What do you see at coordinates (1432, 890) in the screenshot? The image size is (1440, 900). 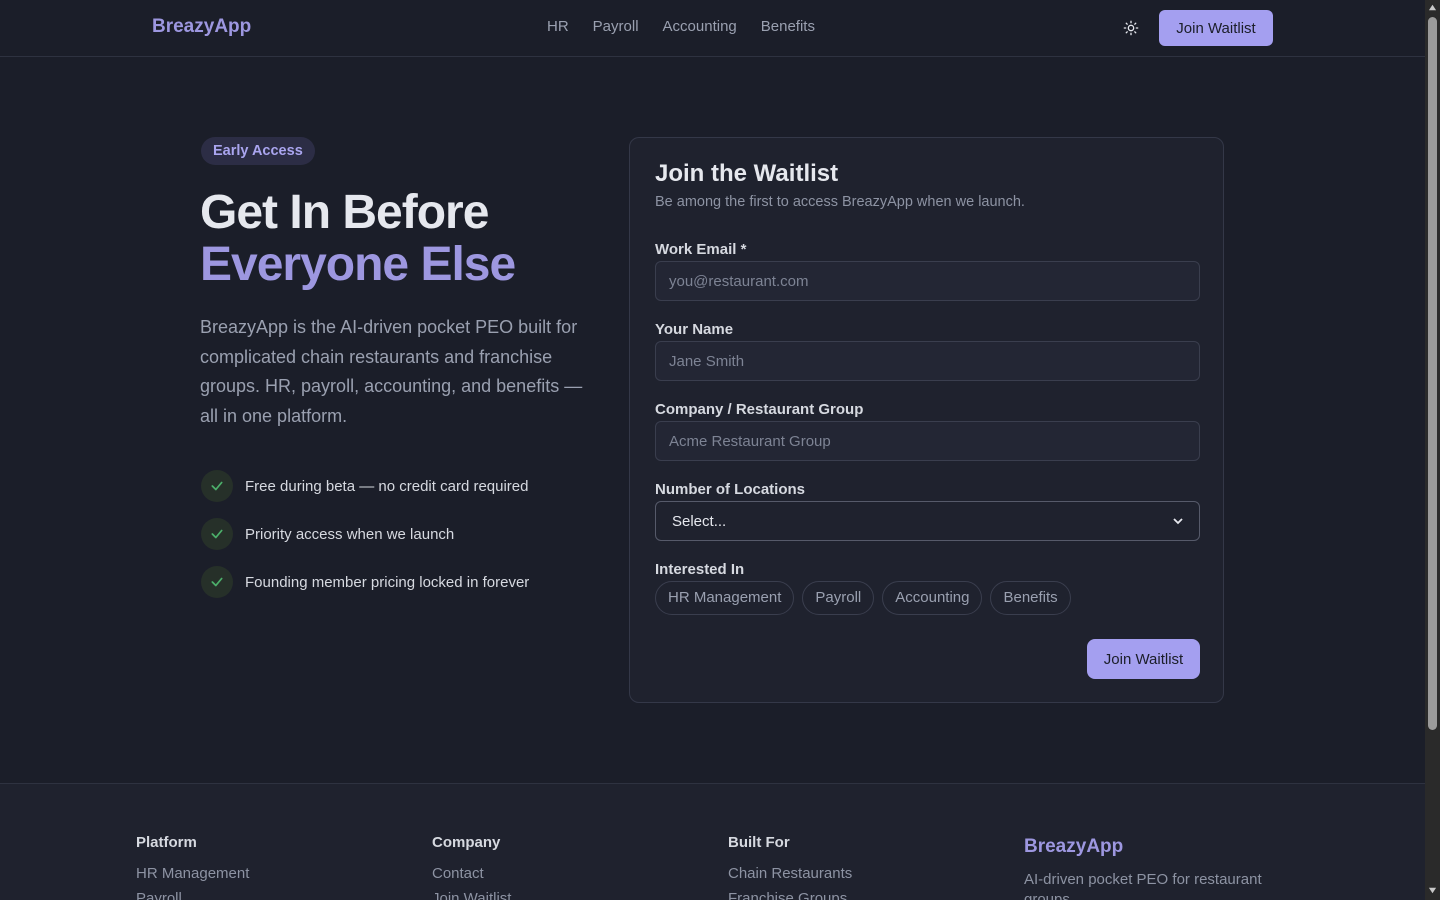 I see `scroll-down-arrow-icon` at bounding box center [1432, 890].